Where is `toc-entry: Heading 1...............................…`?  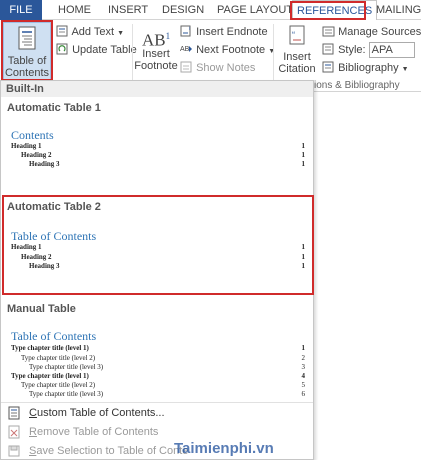
toc-entry: Heading 1...............................… is located at coordinates (158, 146).